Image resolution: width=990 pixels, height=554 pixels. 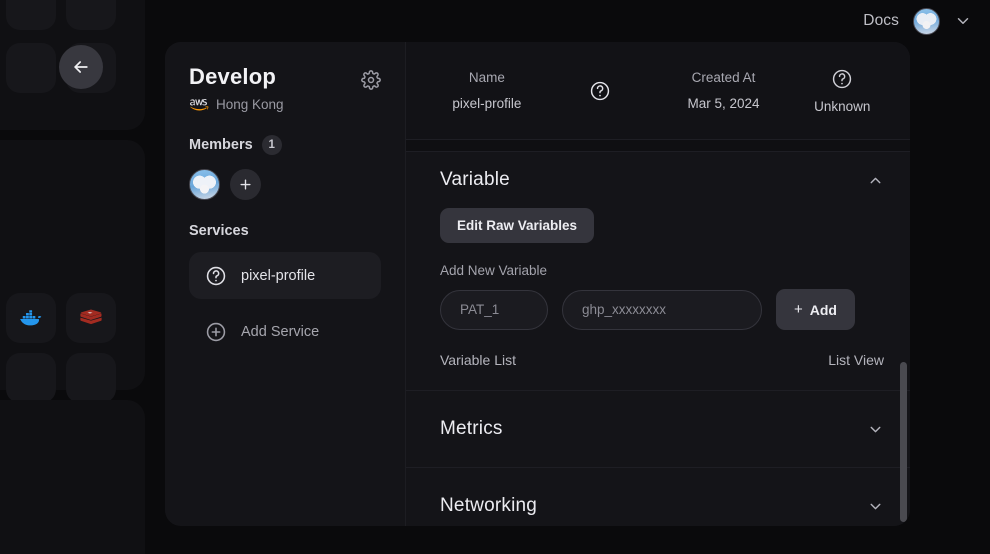 I want to click on add-member-button, so click(x=245, y=184).